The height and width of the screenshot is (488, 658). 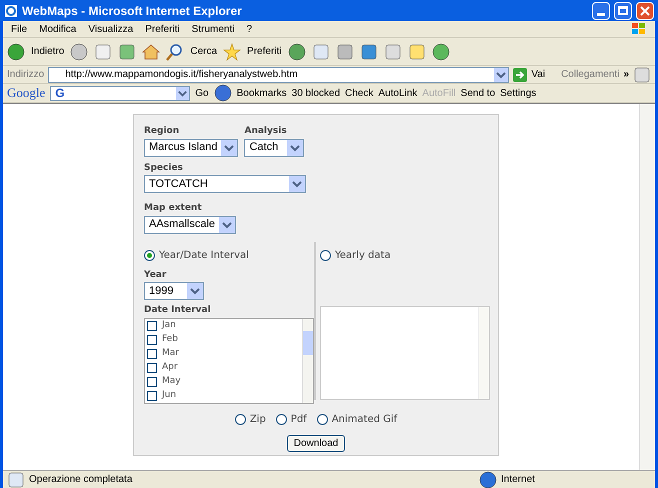 I want to click on field-label: Map extent, so click(x=173, y=208).